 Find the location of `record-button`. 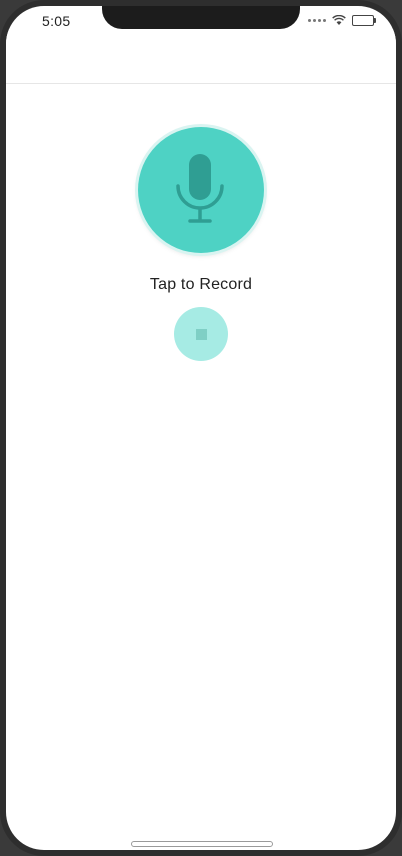

record-button is located at coordinates (201, 190).